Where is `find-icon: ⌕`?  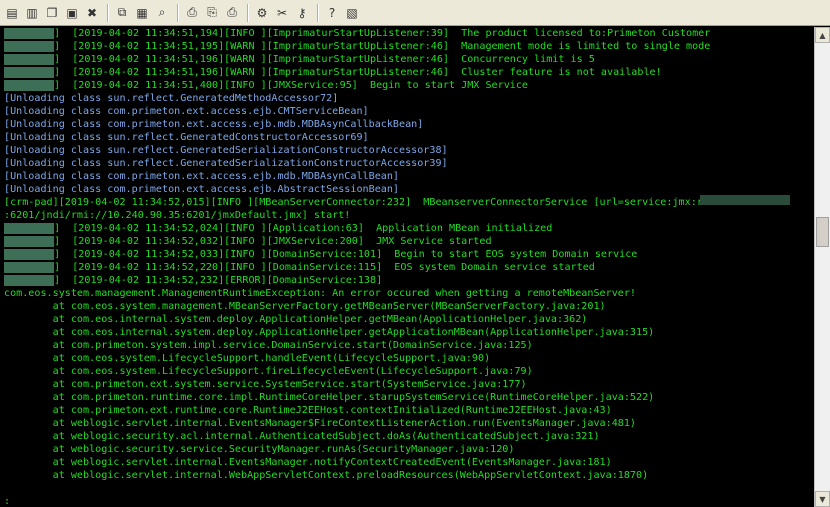
find-icon: ⌕ is located at coordinates (162, 13).